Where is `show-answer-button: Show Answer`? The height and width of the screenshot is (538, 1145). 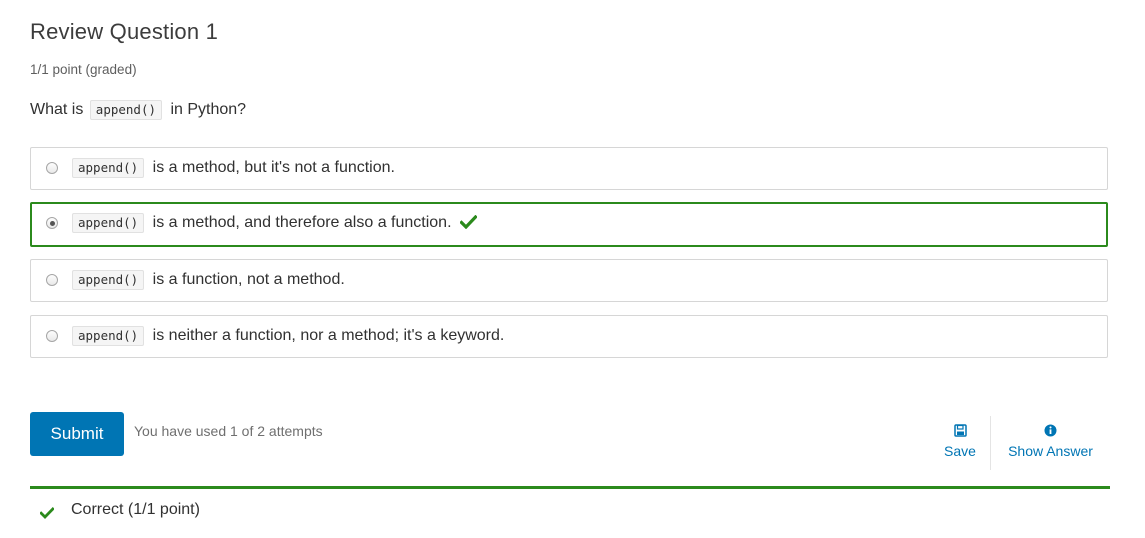 show-answer-button: Show Answer is located at coordinates (1050, 441).